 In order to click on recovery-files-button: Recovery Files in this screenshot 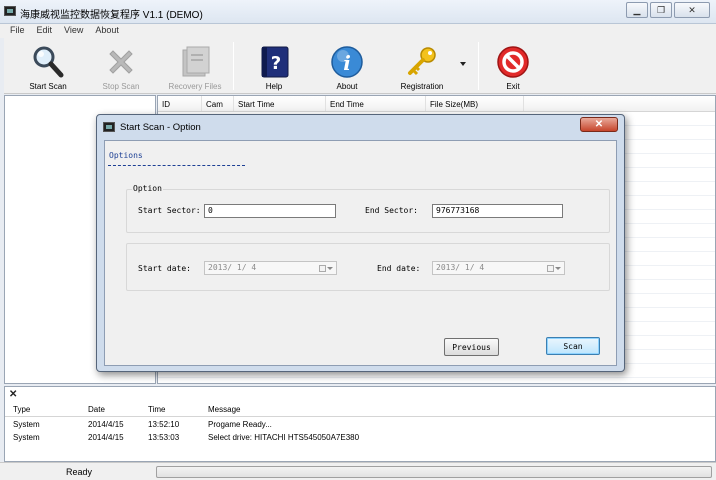, I will do `click(195, 66)`.